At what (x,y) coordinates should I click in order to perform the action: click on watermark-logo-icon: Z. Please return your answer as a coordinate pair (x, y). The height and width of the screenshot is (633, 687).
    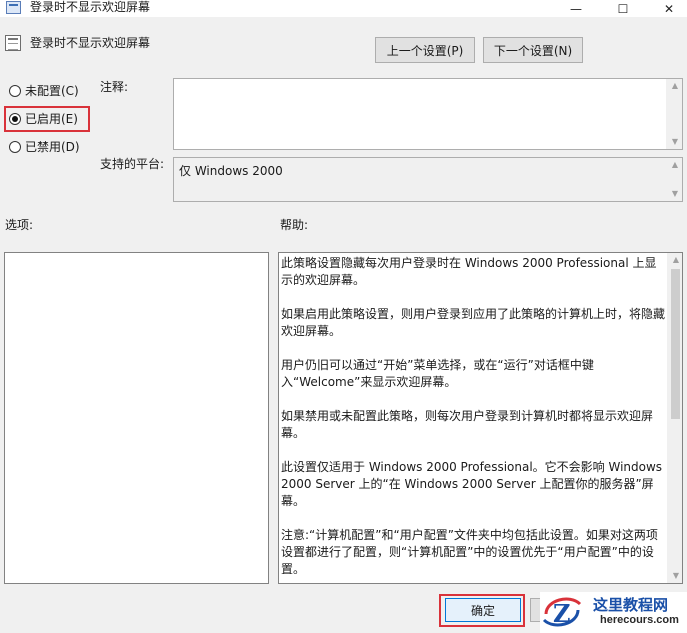
    Looking at the image, I should click on (562, 612).